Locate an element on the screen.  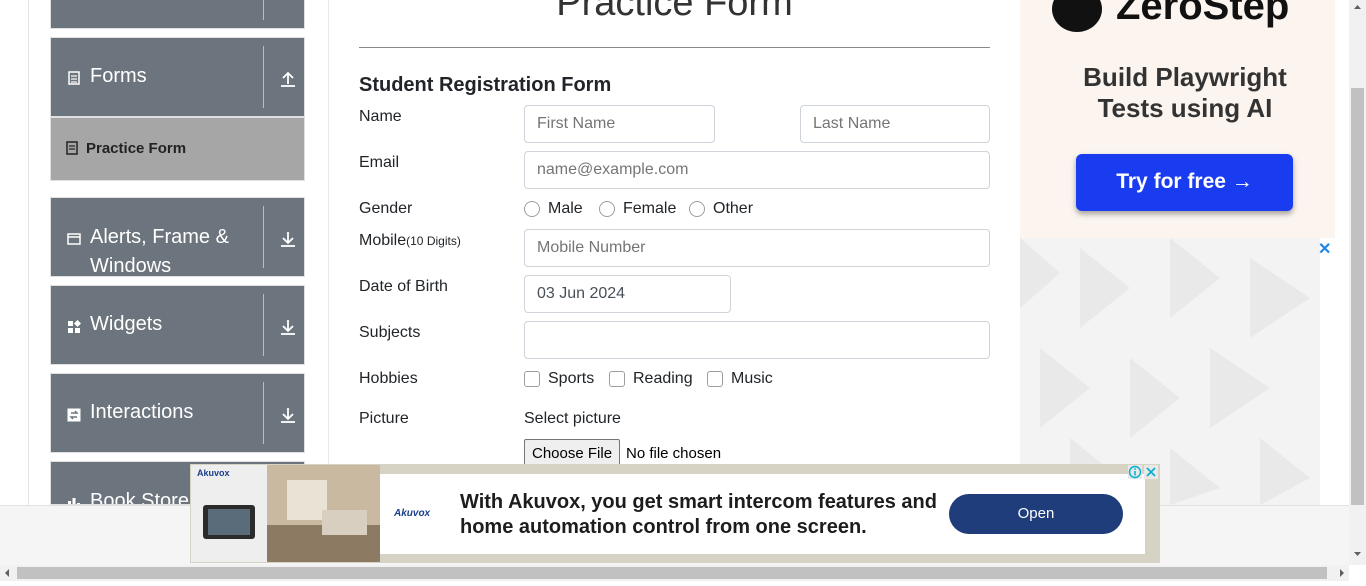
gender-female-radio is located at coordinates (607, 209).